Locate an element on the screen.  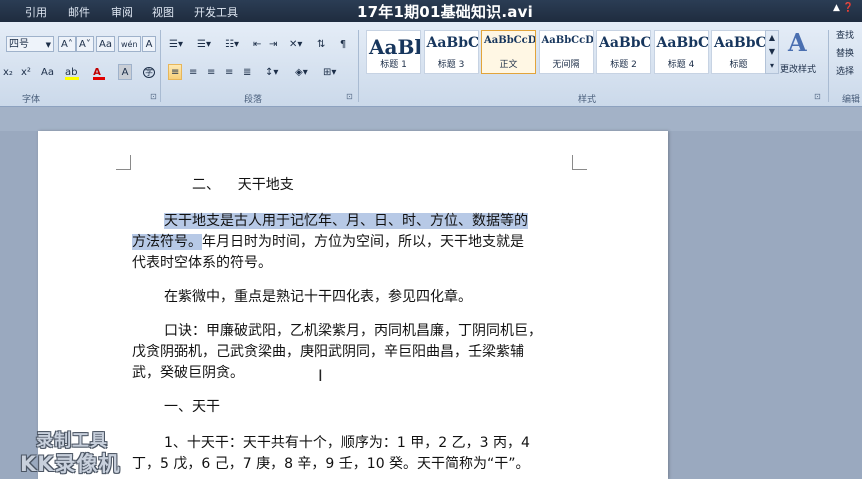
align-right-icon: ≡ is located at coordinates (211, 72).